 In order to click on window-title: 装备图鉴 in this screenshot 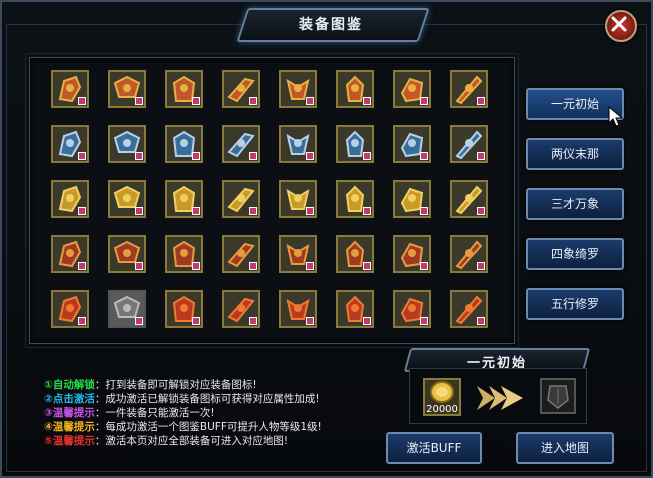, I will do `click(331, 25)`.